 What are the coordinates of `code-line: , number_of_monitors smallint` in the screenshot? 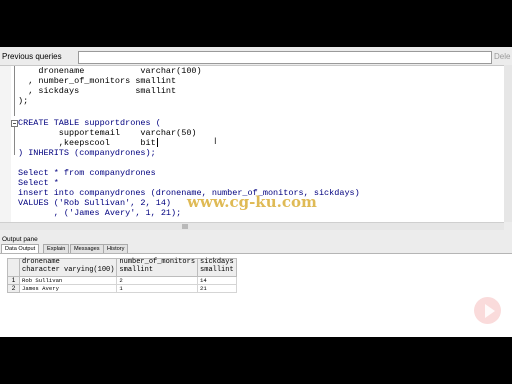 It's located at (97, 81).